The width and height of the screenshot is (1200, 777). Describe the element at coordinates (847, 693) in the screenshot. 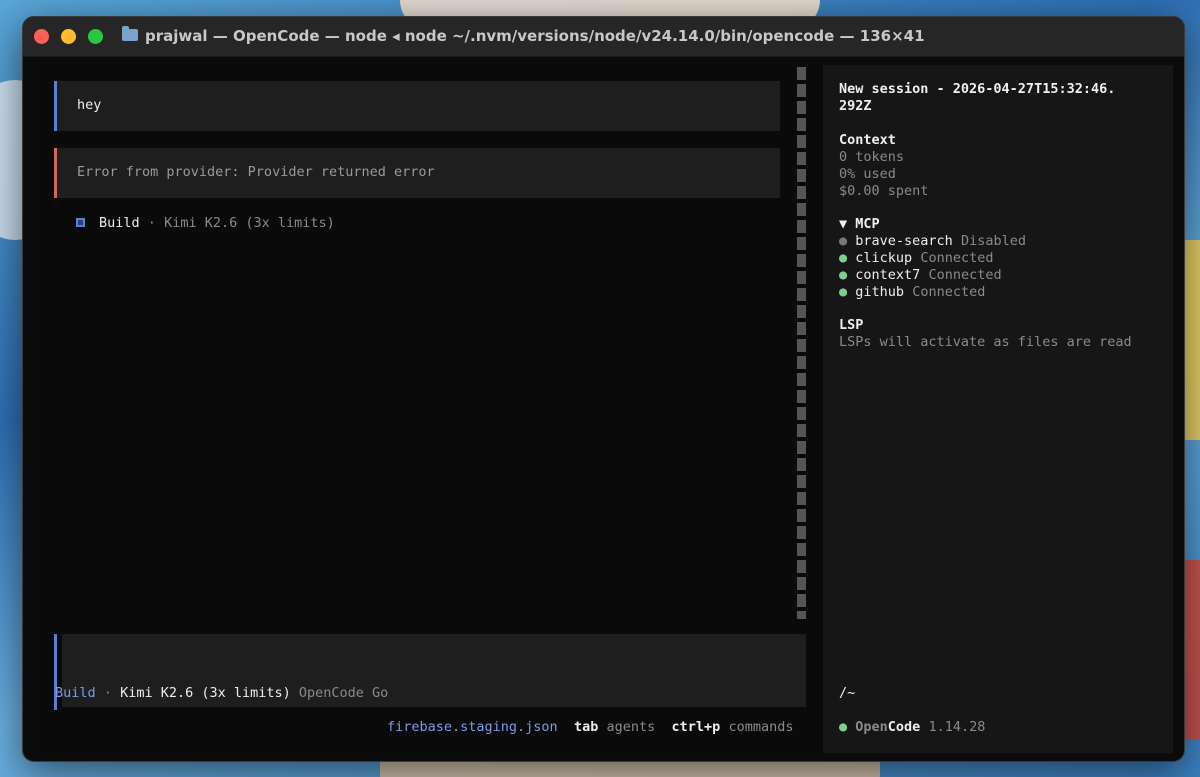

I see `working-directory: /~` at that location.